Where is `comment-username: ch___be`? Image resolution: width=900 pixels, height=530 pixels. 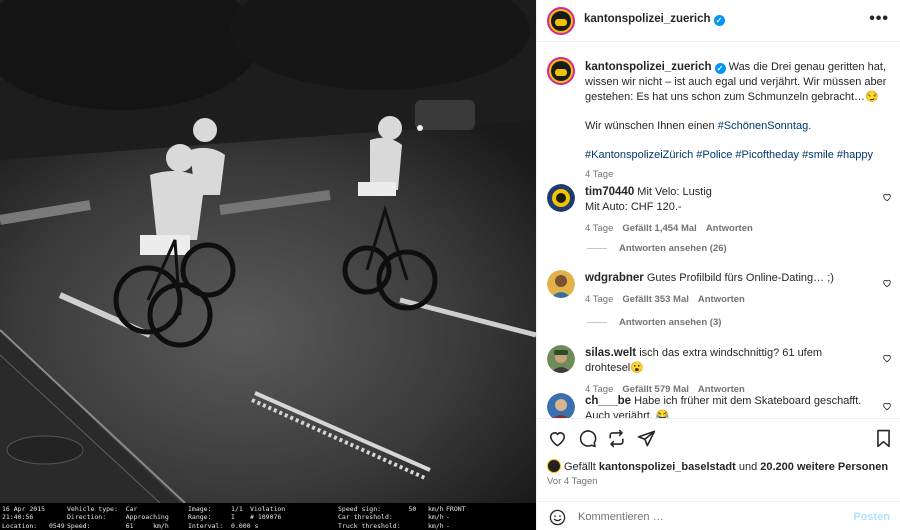 comment-username: ch___be is located at coordinates (608, 401).